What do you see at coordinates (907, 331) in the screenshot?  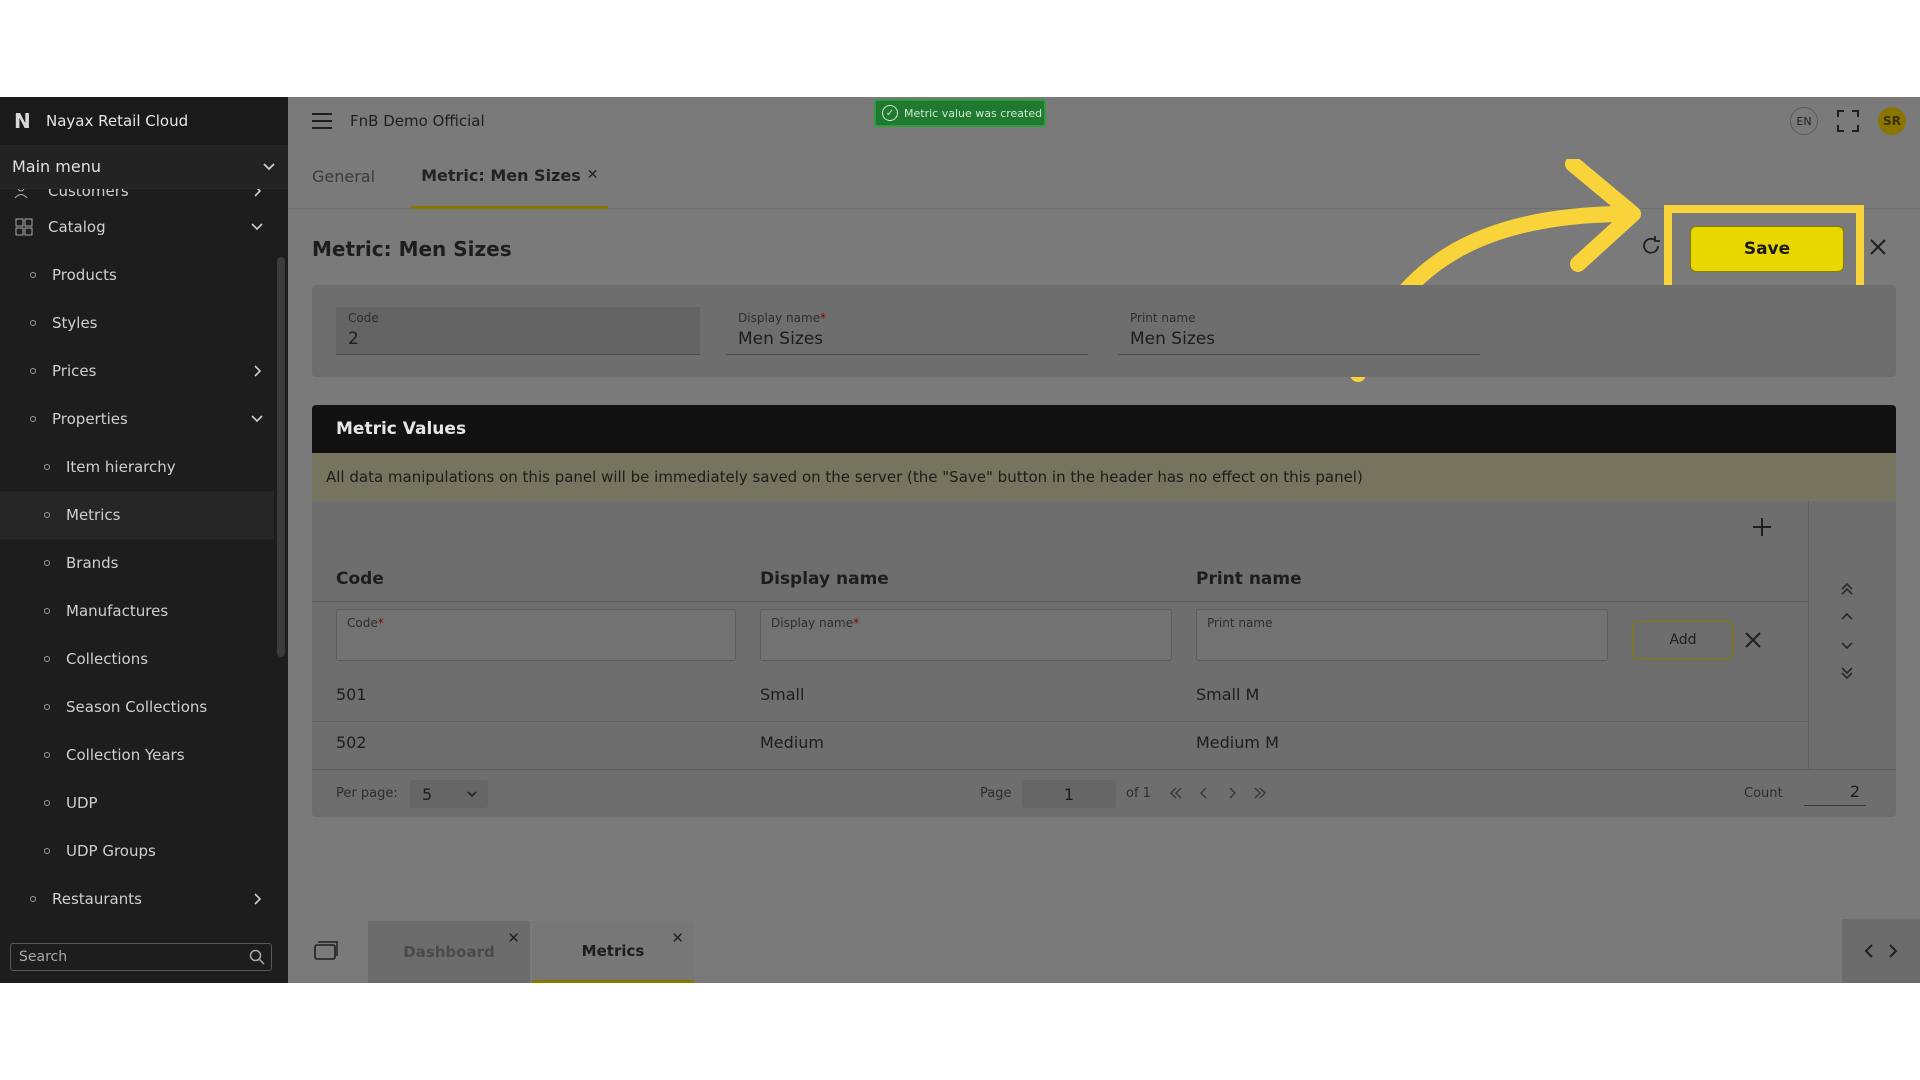 I see `display-name-field: Display name* Men Sizes` at bounding box center [907, 331].